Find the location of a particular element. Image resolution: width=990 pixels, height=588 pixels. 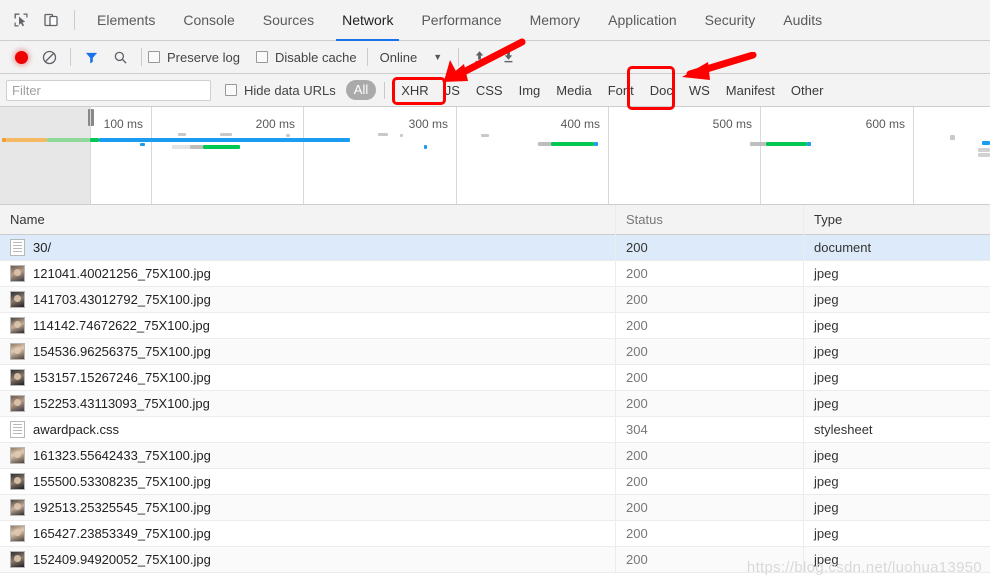

tab-application: Application is located at coordinates (642, 20).